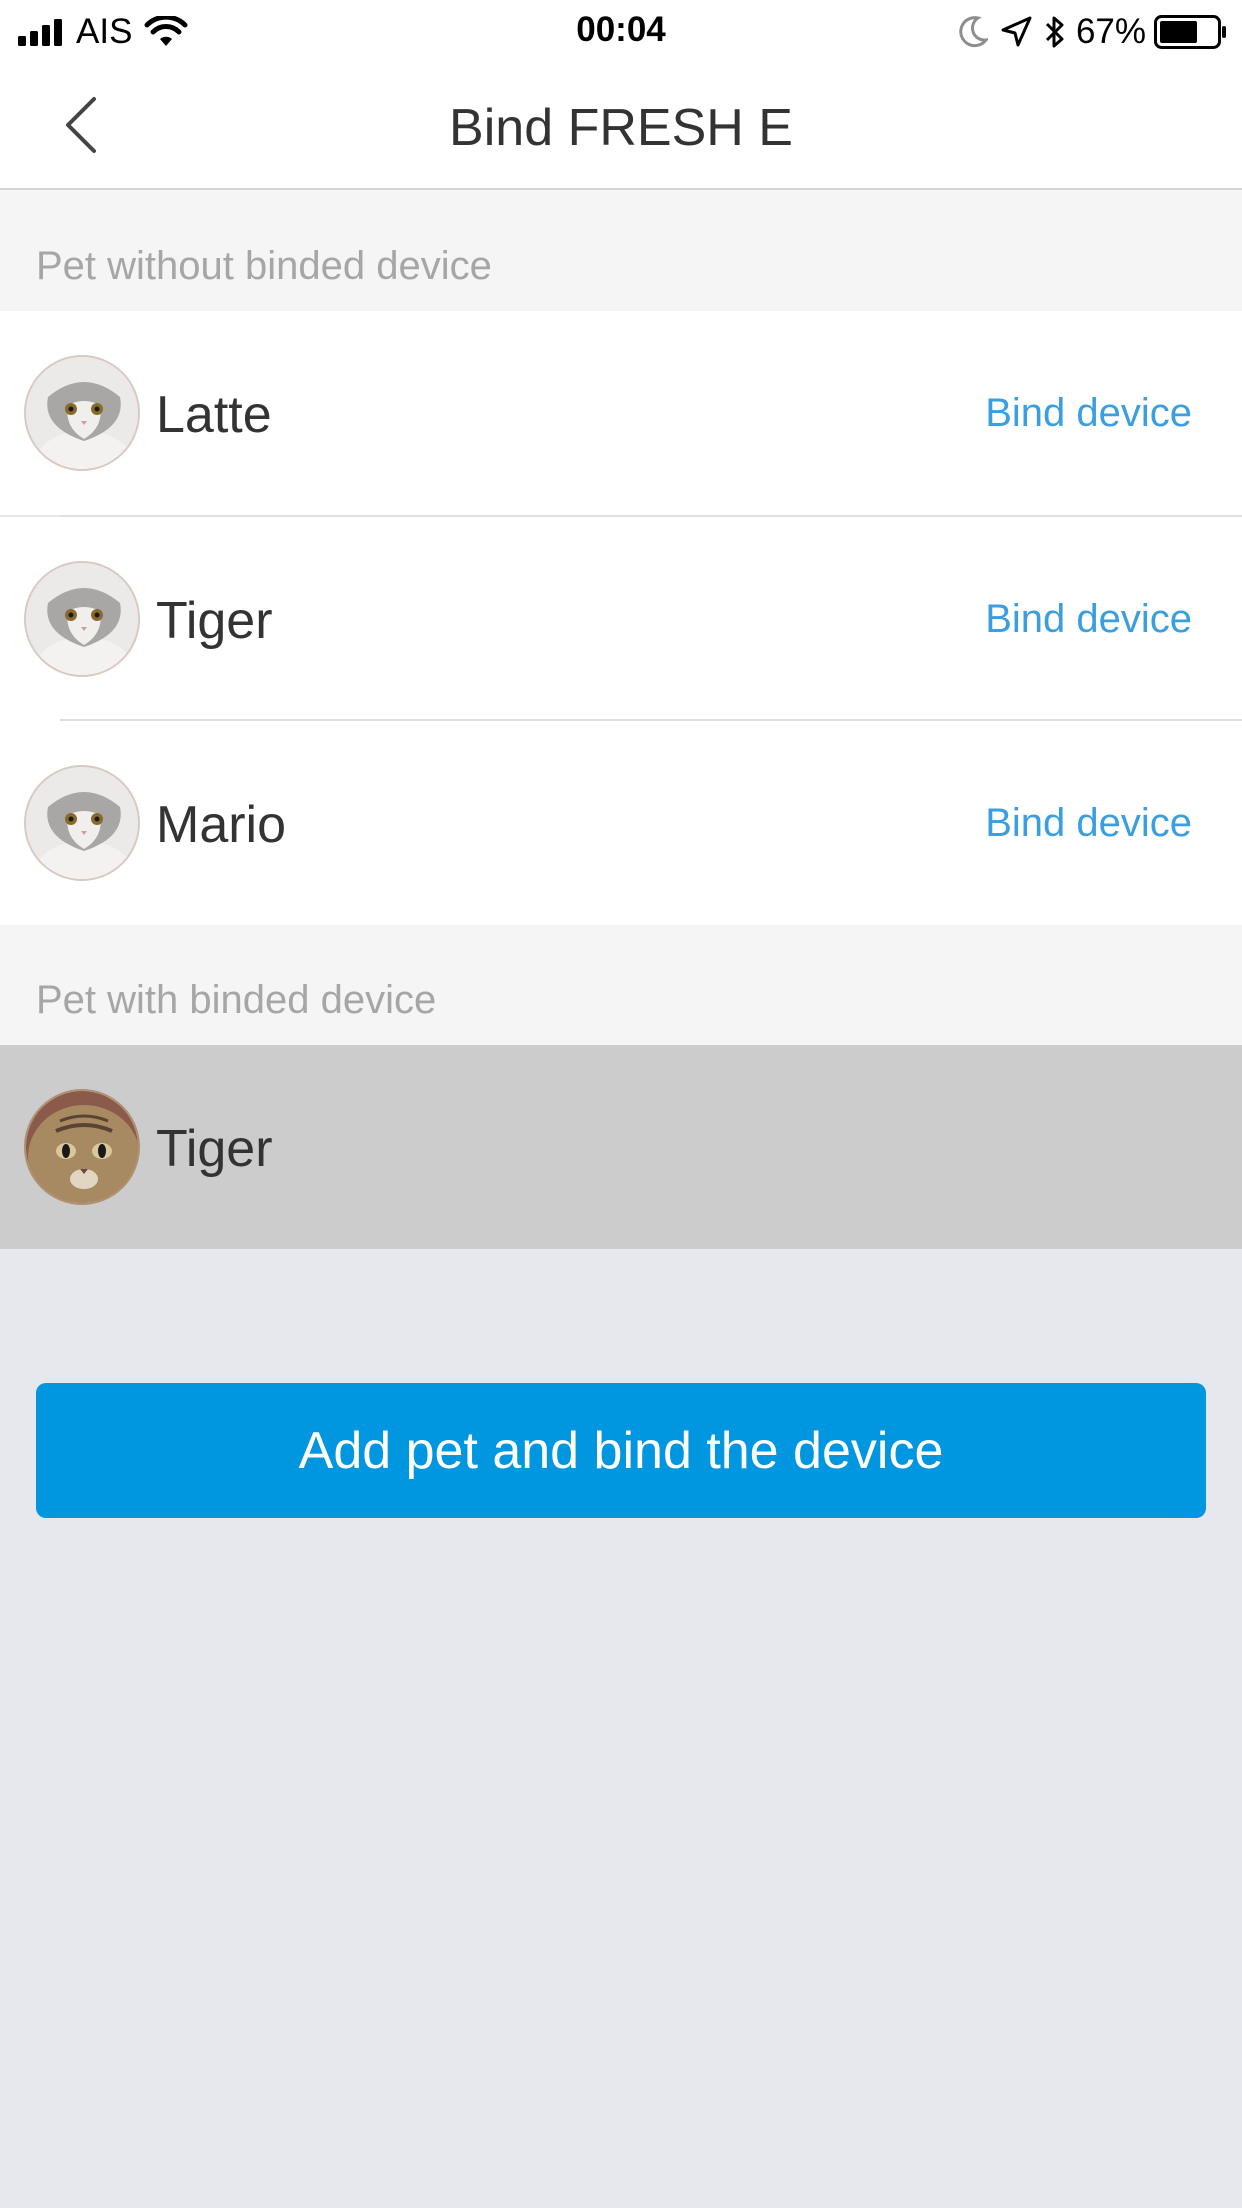 The image size is (1242, 2208). Describe the element at coordinates (621, 250) in the screenshot. I see `section-header-unbound: Pet without binded device` at that location.